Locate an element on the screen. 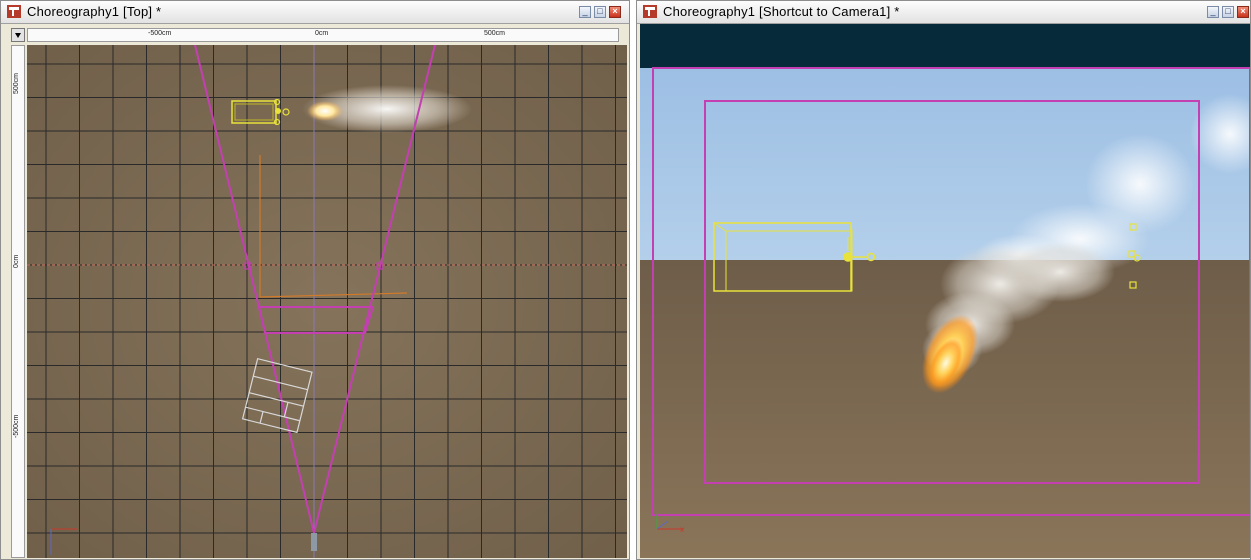 The height and width of the screenshot is (560, 1251). camera-view-title: Choreography1 [Shortcut to Camera1] * is located at coordinates (781, 11).